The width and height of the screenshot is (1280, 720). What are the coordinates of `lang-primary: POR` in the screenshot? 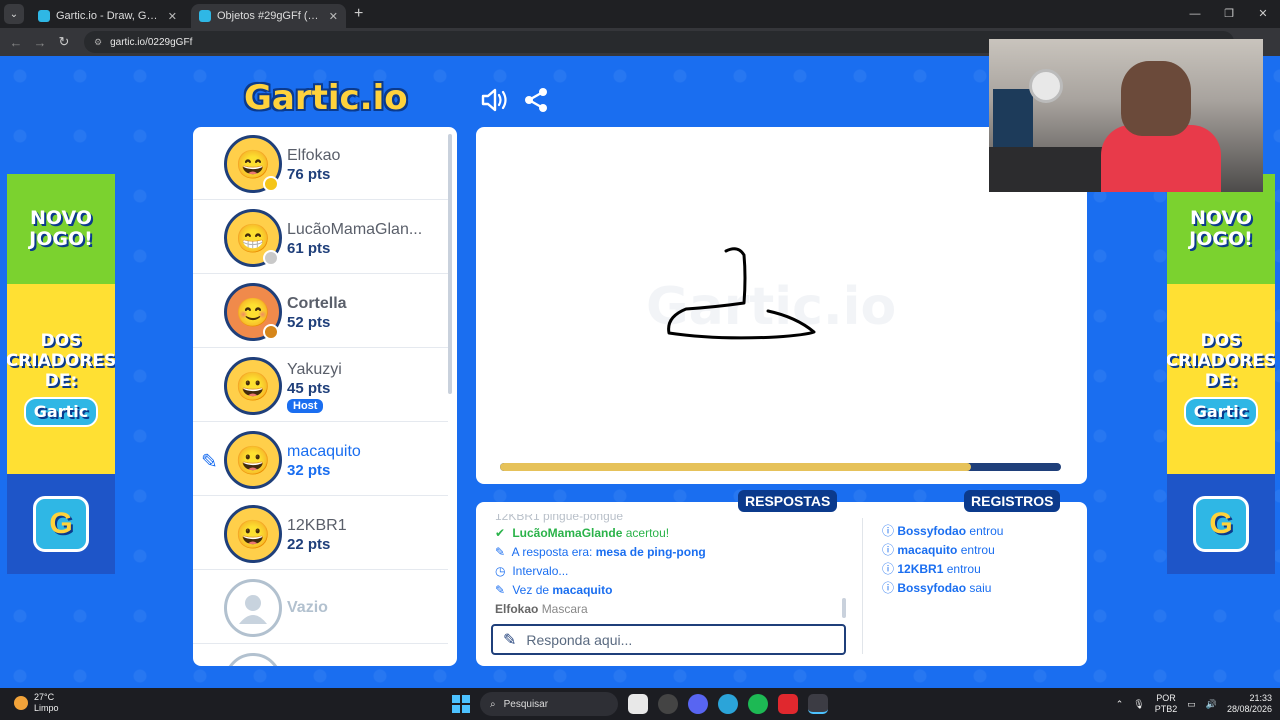 It's located at (1166, 698).